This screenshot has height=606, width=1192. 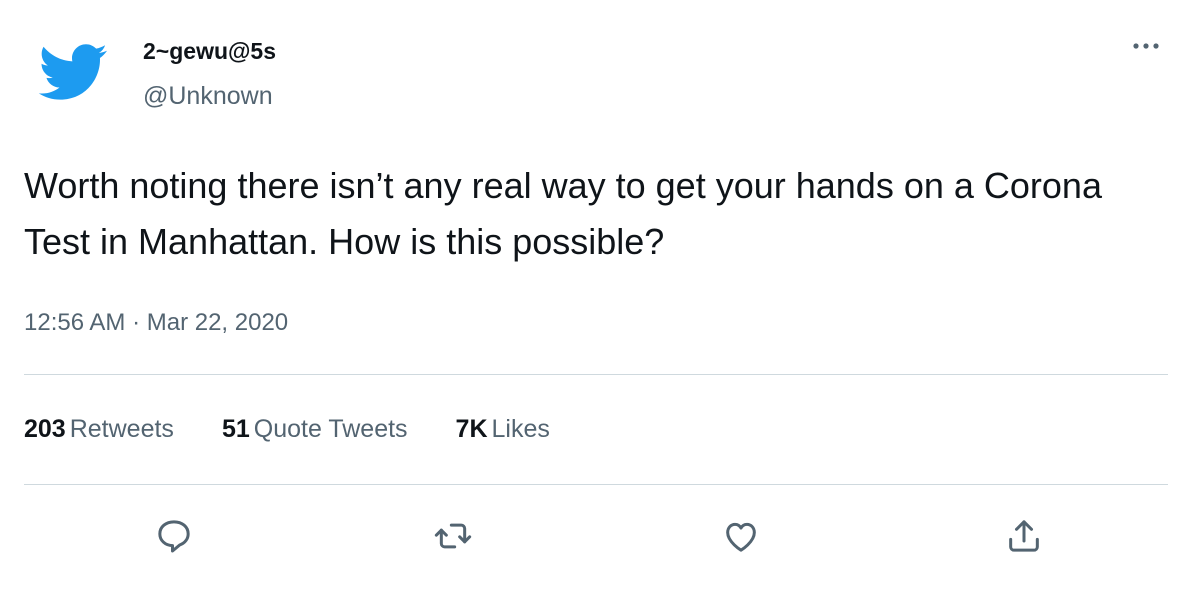 I want to click on likes-stat: 7K Likes, so click(x=503, y=429).